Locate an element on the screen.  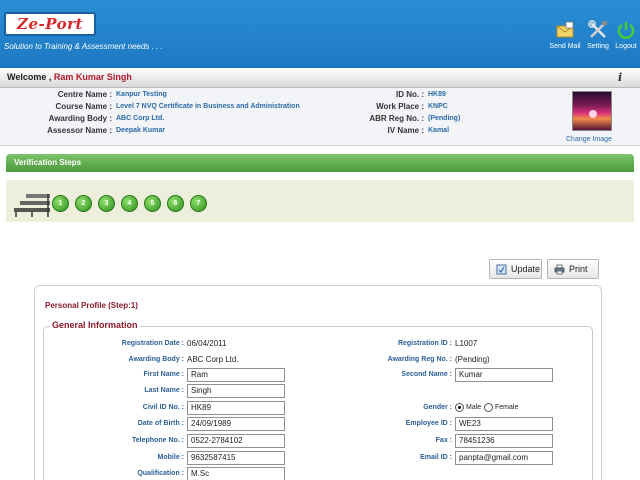
print-button: Print is located at coordinates (573, 269).